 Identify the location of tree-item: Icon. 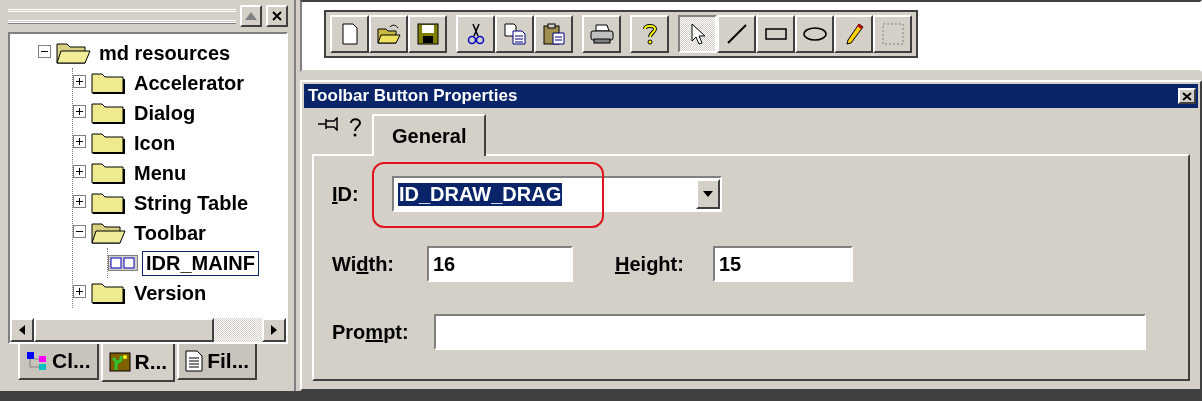
(155, 143).